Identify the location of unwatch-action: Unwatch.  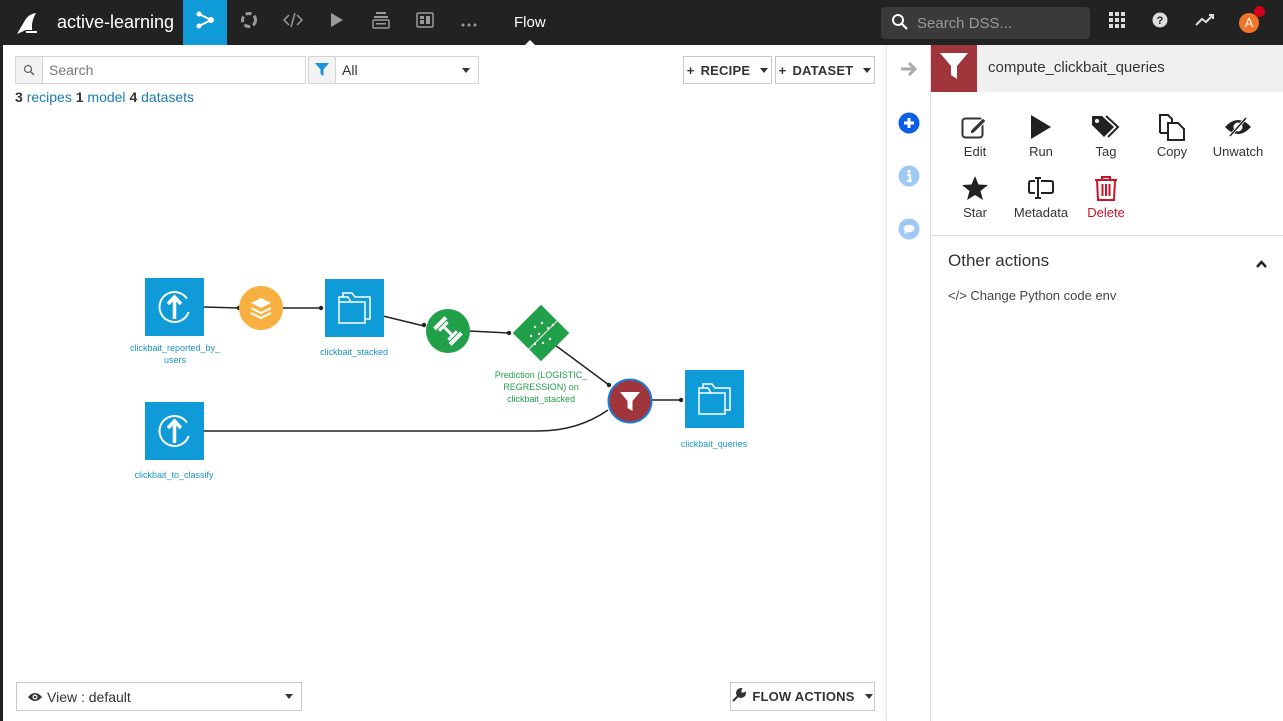
(1238, 135).